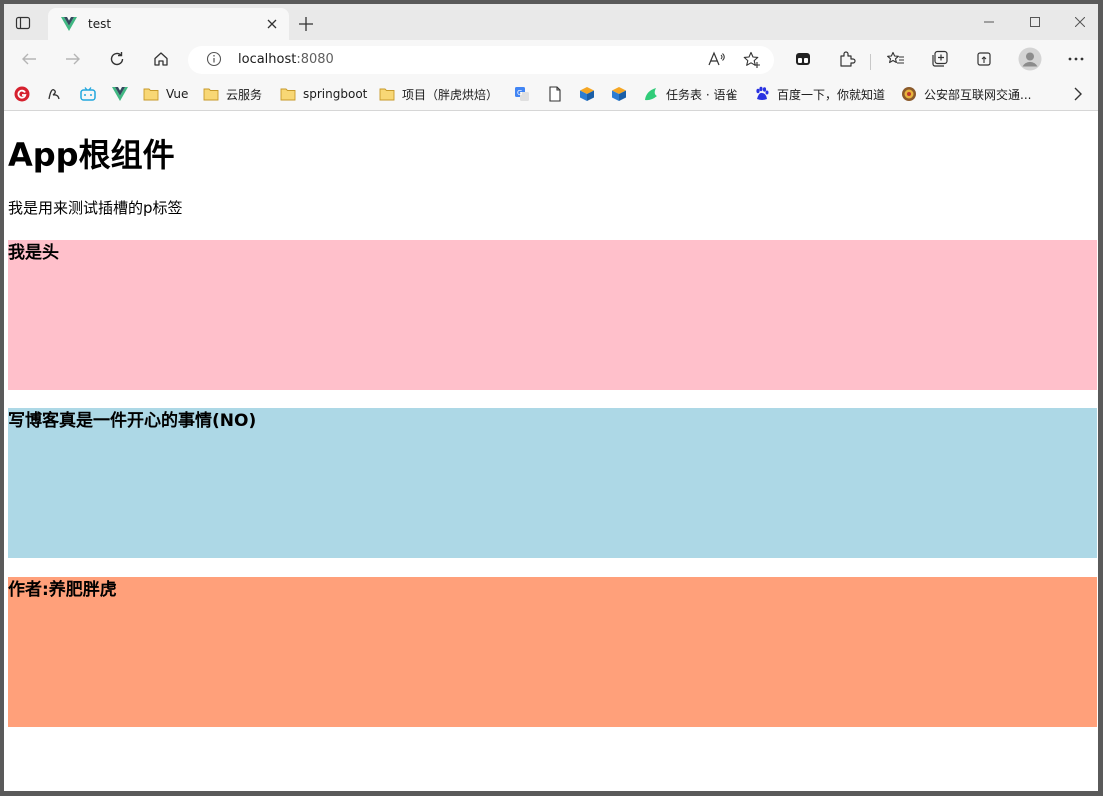  I want to click on bookmark-label: springboot, so click(335, 94).